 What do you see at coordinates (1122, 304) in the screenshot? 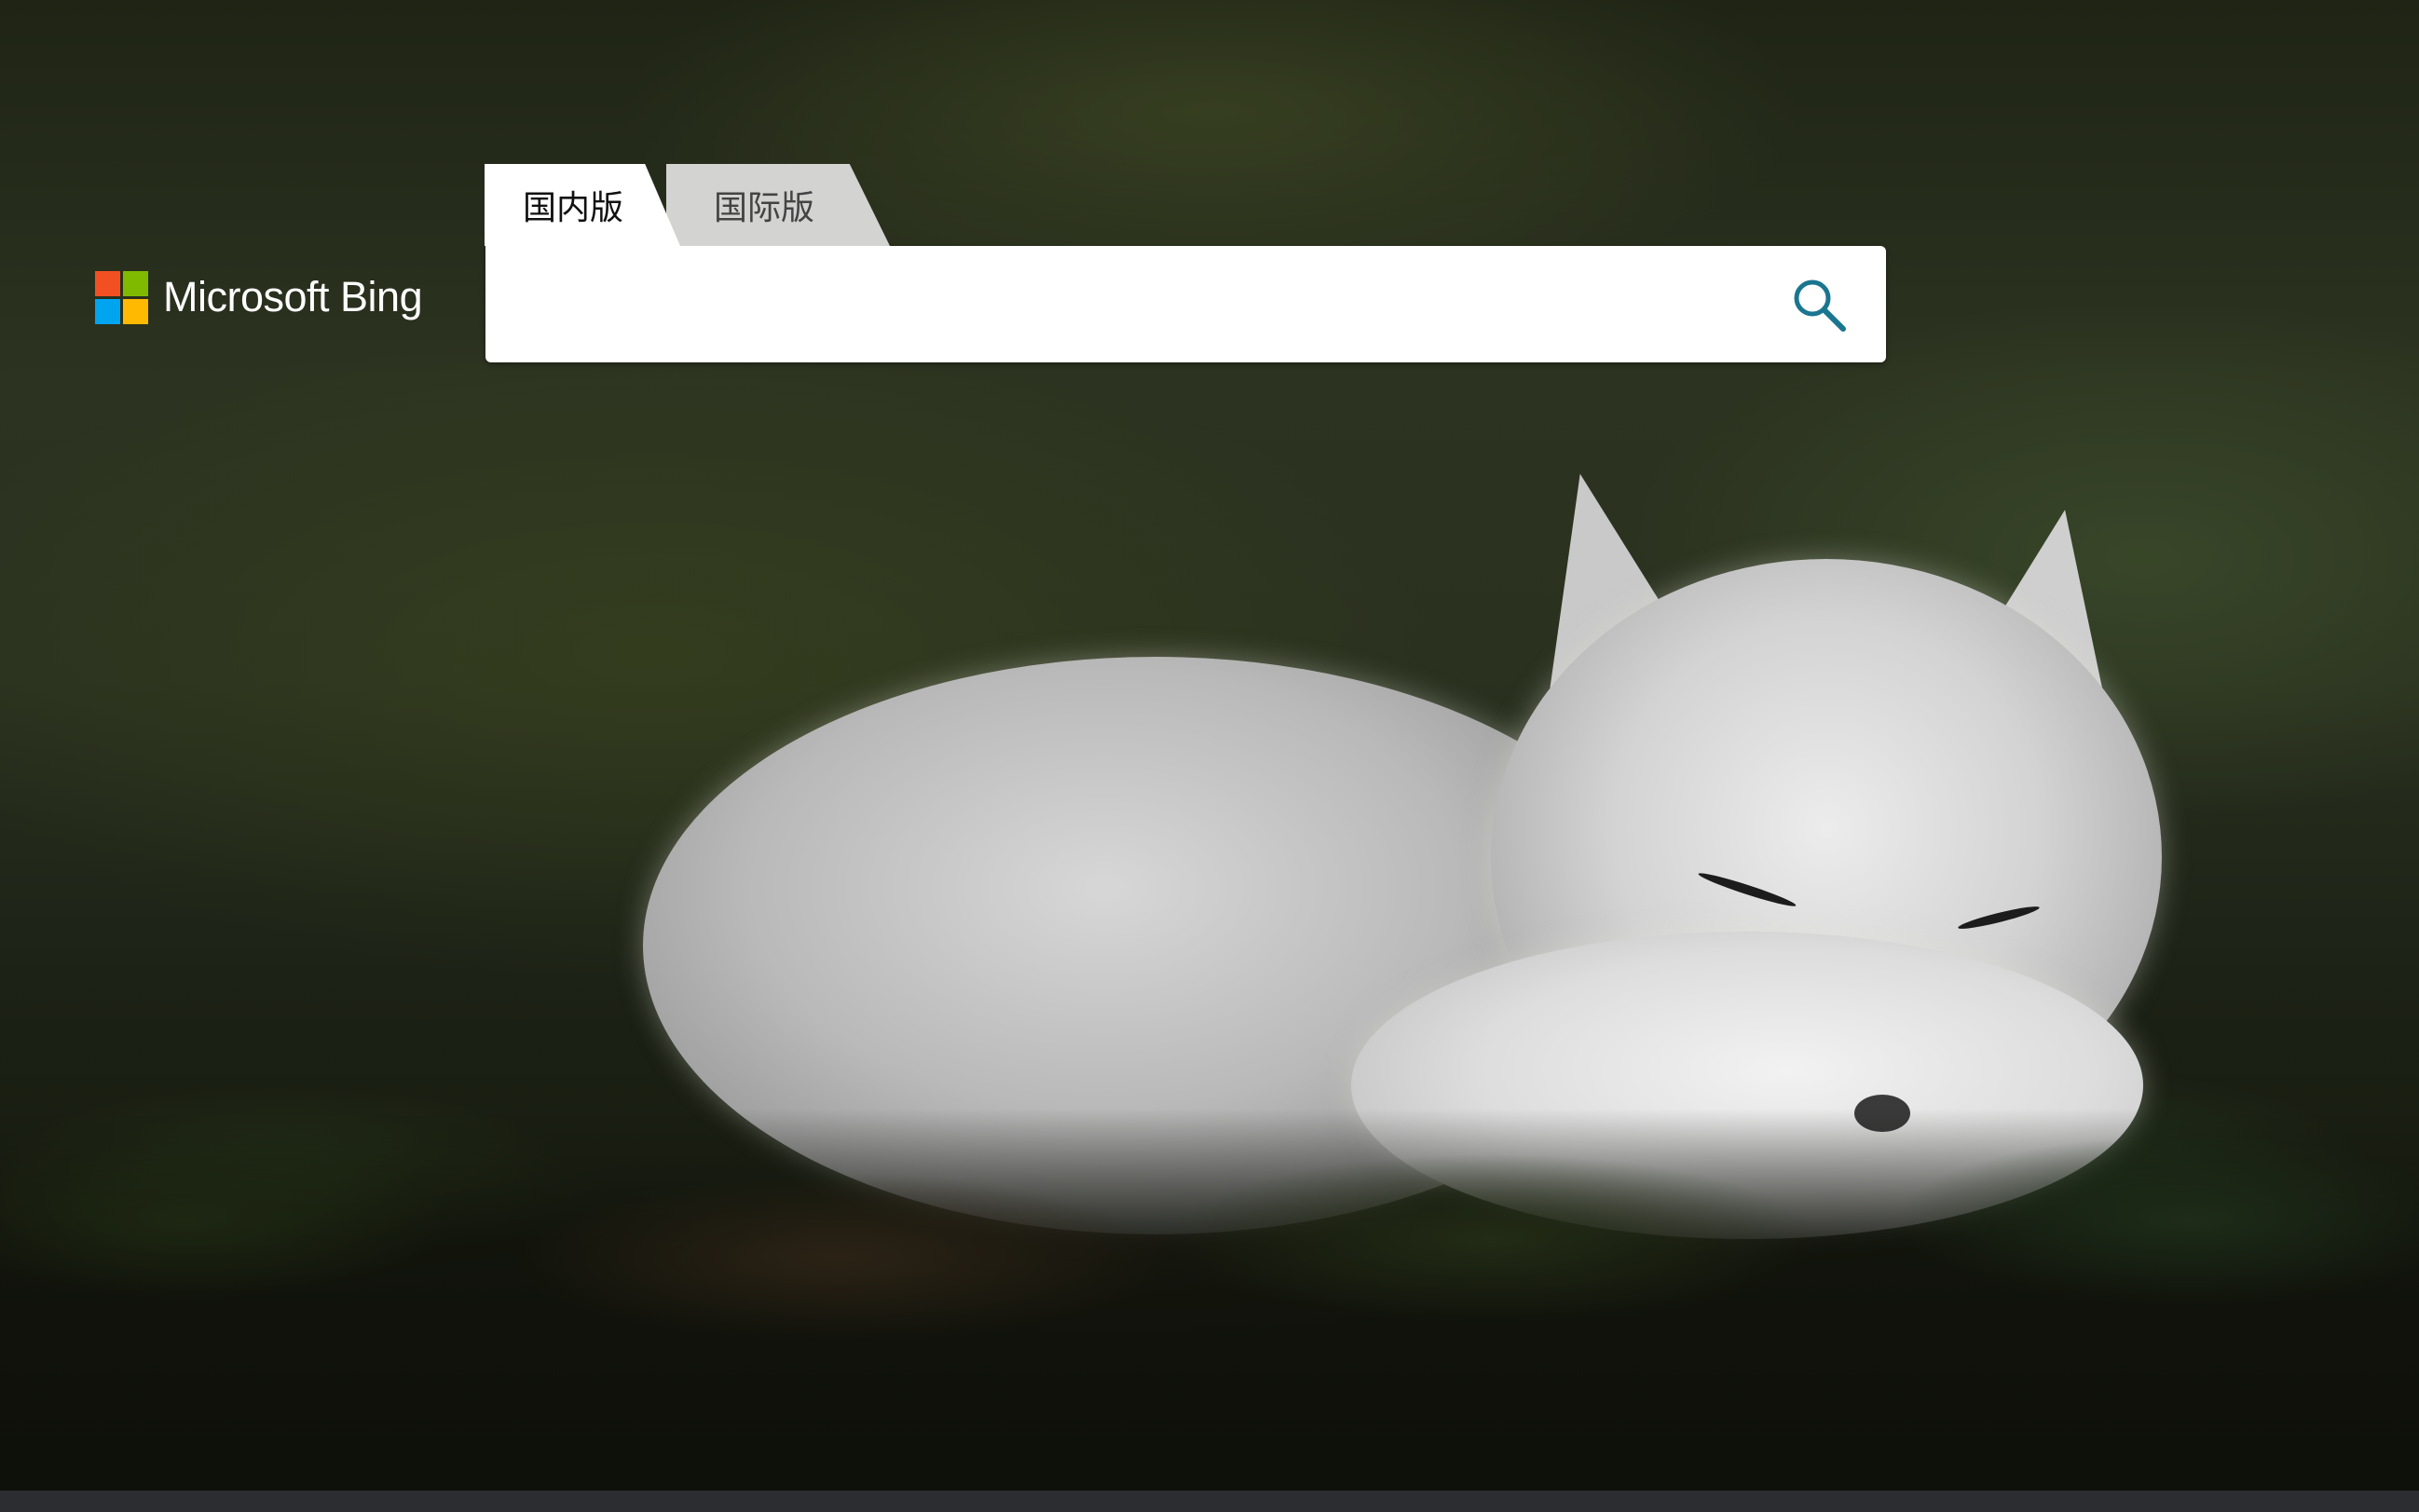
I see `search-input` at bounding box center [1122, 304].